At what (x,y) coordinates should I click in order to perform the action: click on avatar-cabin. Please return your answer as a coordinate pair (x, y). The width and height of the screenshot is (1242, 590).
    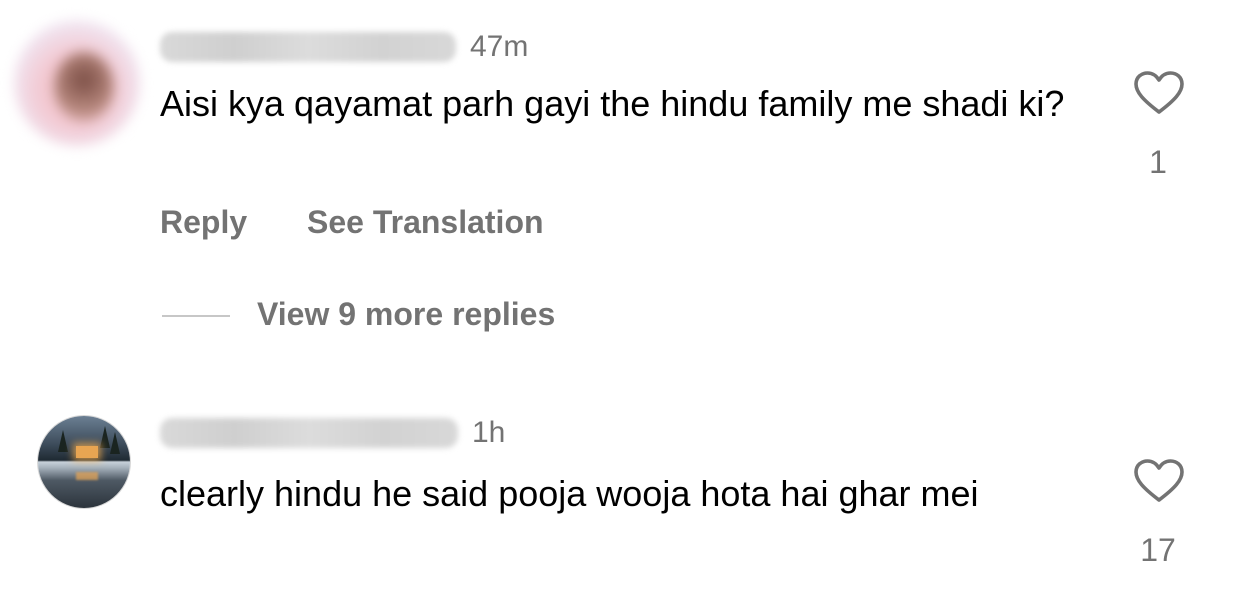
    Looking at the image, I should click on (87, 452).